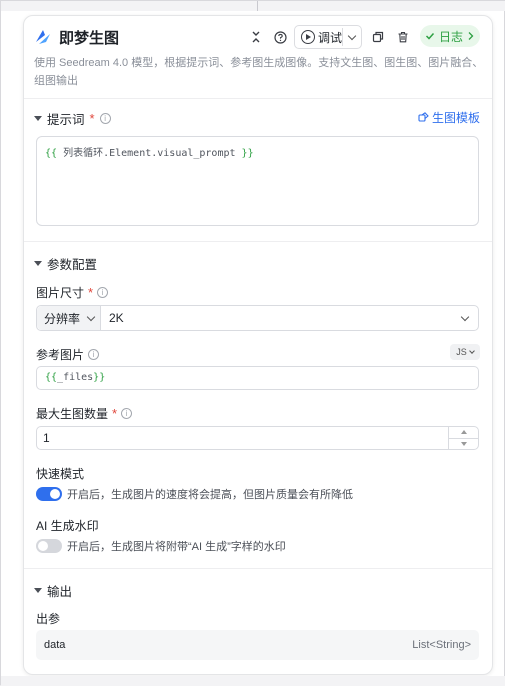 The image size is (505, 686). I want to click on check-icon, so click(430, 36).